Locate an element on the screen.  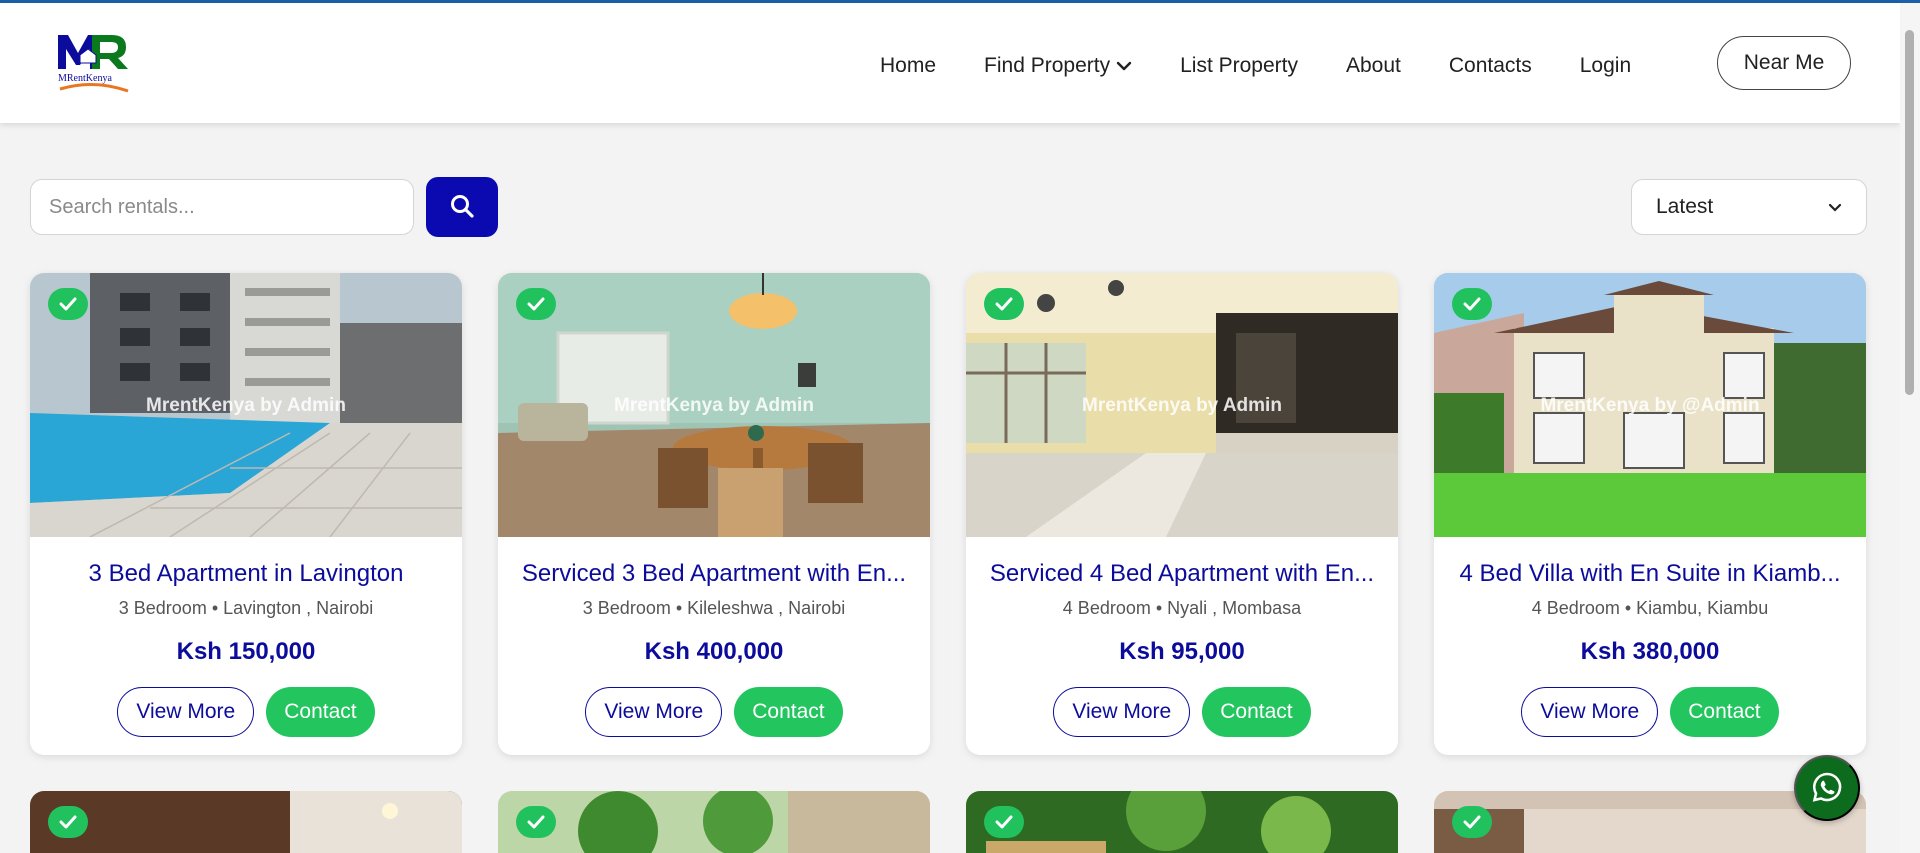
nav-contacts-label: Contacts is located at coordinates (1490, 65).